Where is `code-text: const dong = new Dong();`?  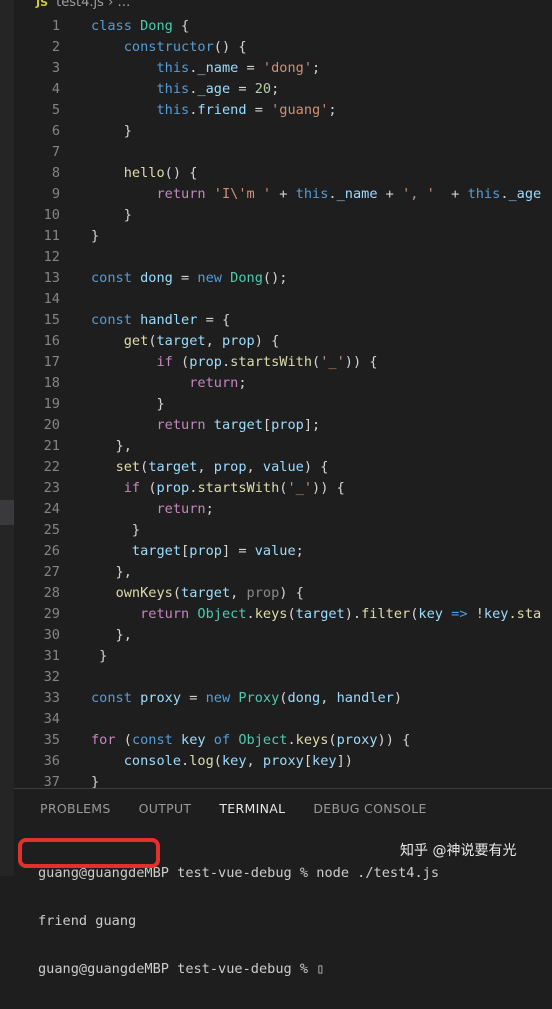 code-text: const dong = new Dong(); is located at coordinates (189, 278).